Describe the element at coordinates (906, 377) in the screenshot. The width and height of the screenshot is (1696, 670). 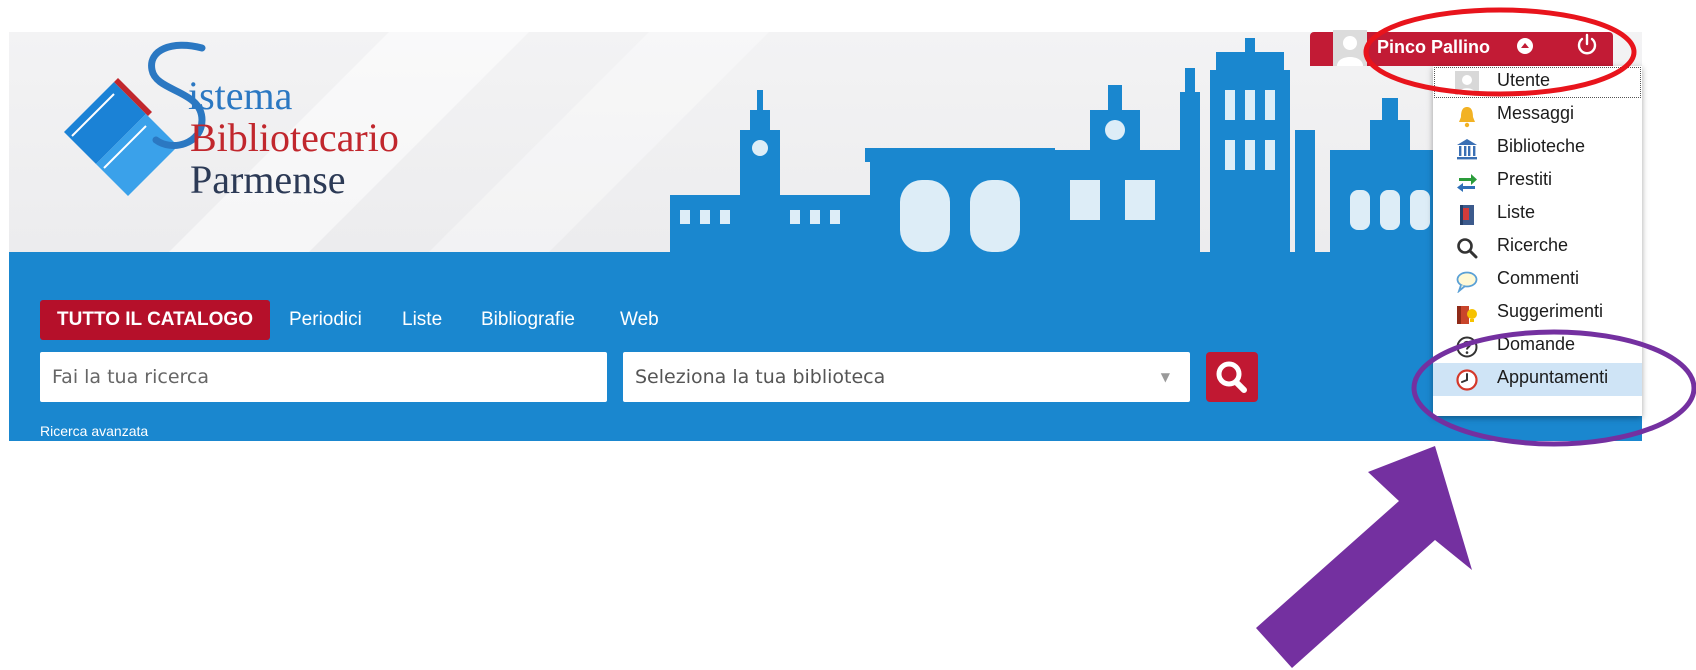
I see `library-select: Seleziona la tua biblioteca ▼` at that location.